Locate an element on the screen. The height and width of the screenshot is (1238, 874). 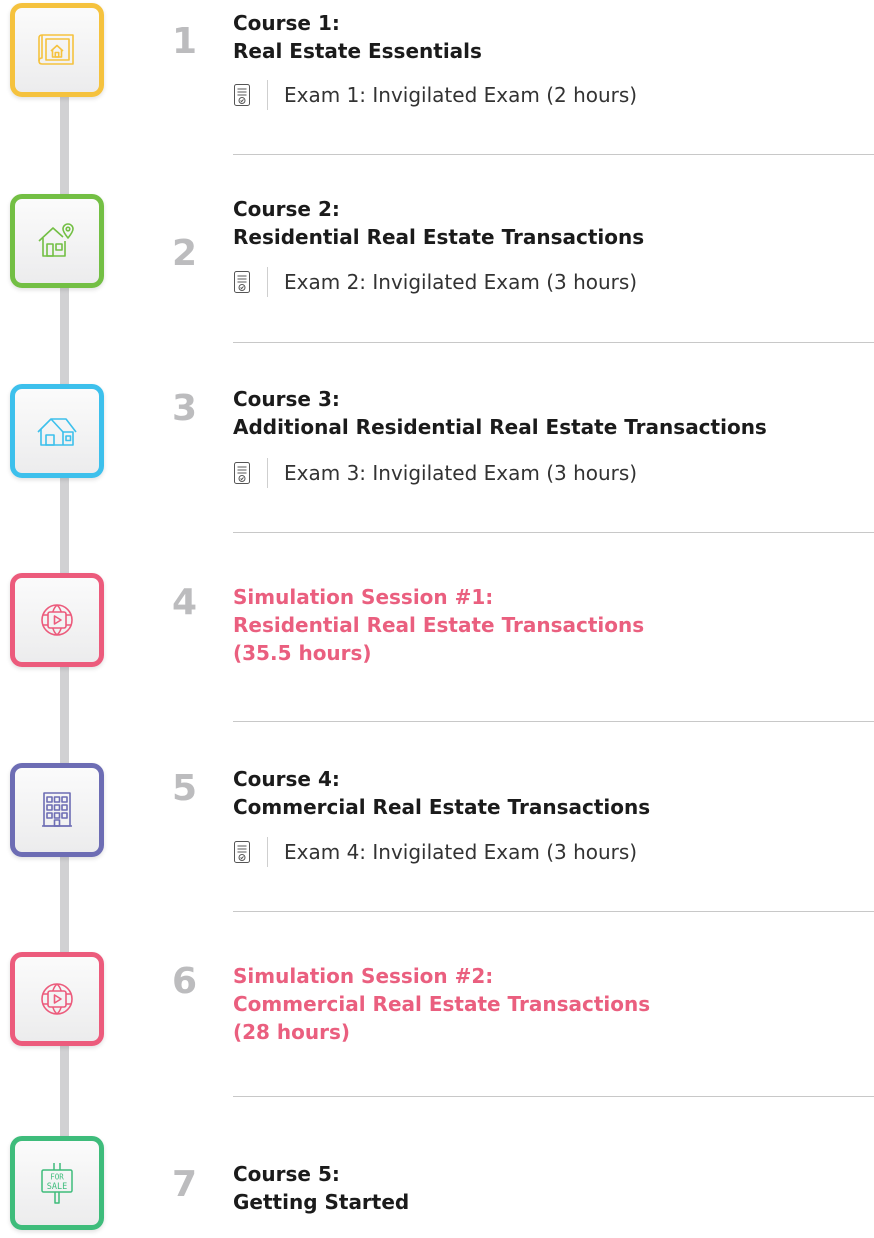
house-icon is located at coordinates (57, 432).